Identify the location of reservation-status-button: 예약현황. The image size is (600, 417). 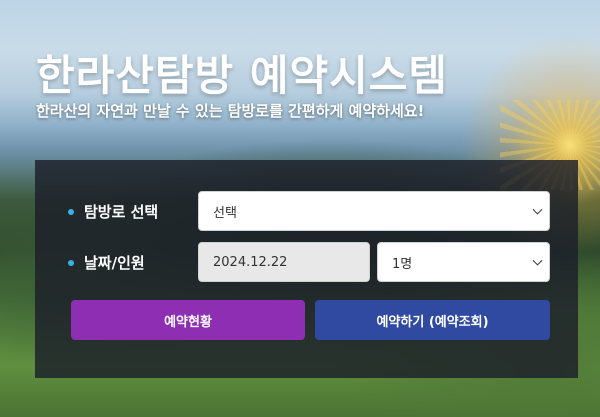
(188, 320).